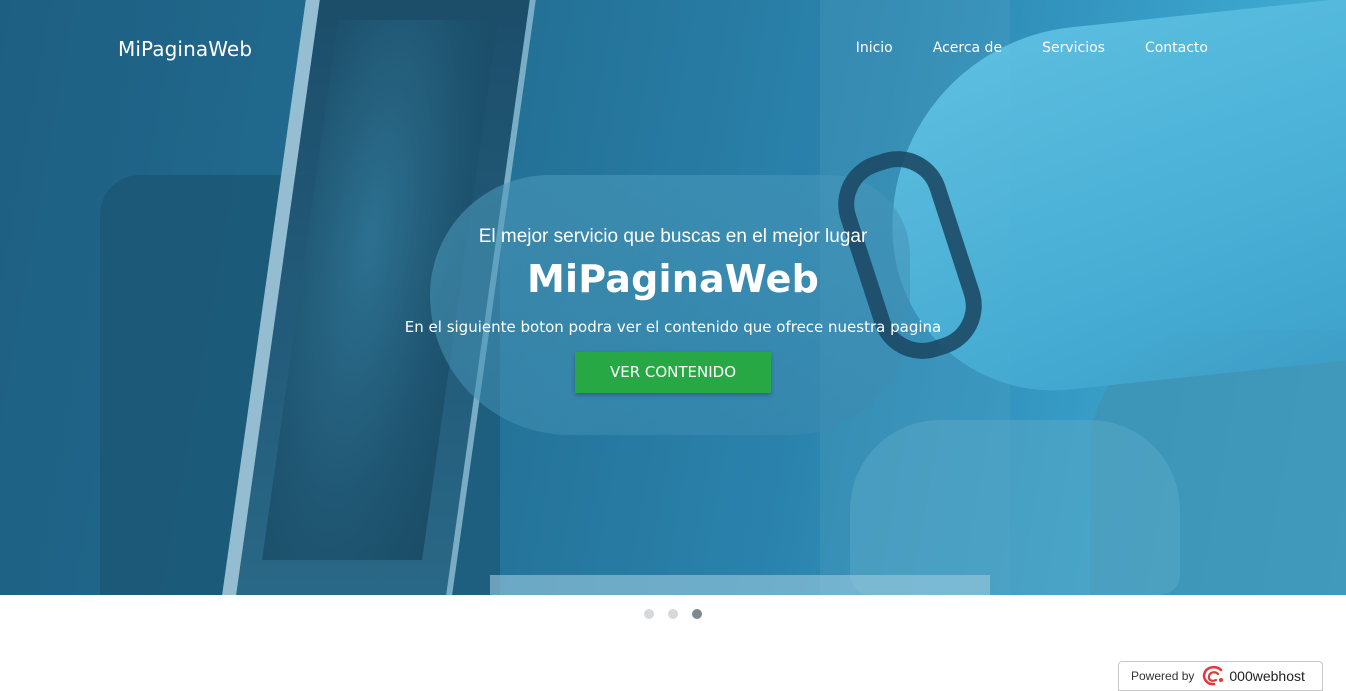  I want to click on nav-link-inicio: Inicio, so click(874, 48).